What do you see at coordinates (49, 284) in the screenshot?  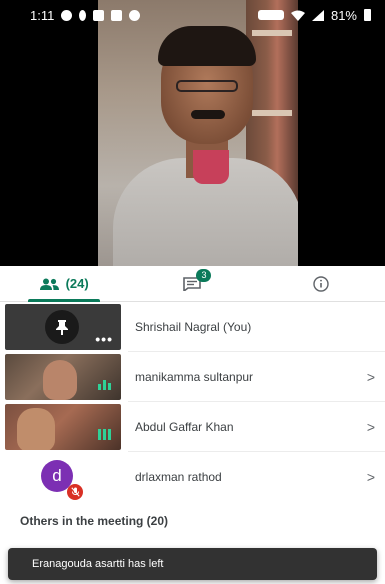 I see `people-icon` at bounding box center [49, 284].